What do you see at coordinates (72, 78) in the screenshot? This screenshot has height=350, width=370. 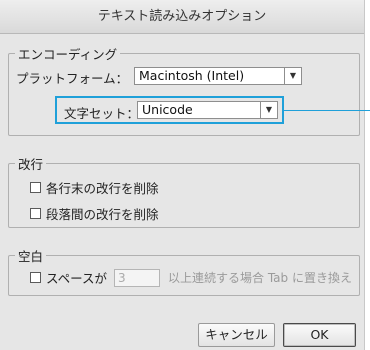 I see `platform-label: プラットフォーム：` at bounding box center [72, 78].